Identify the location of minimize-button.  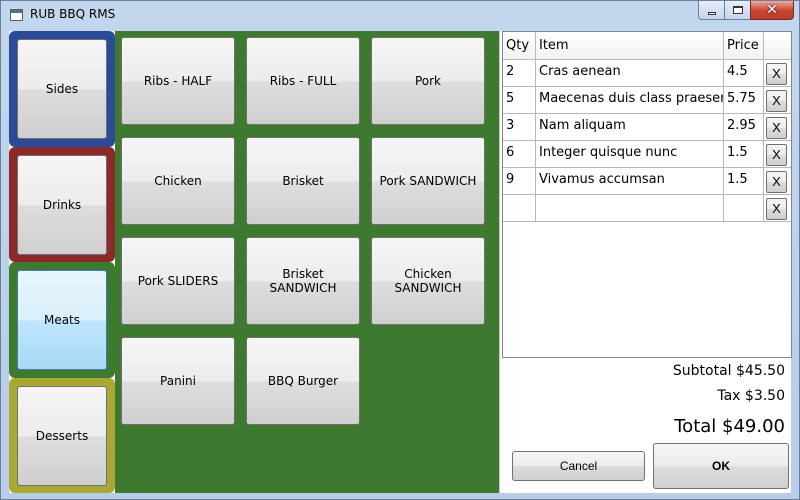
(711, 10).